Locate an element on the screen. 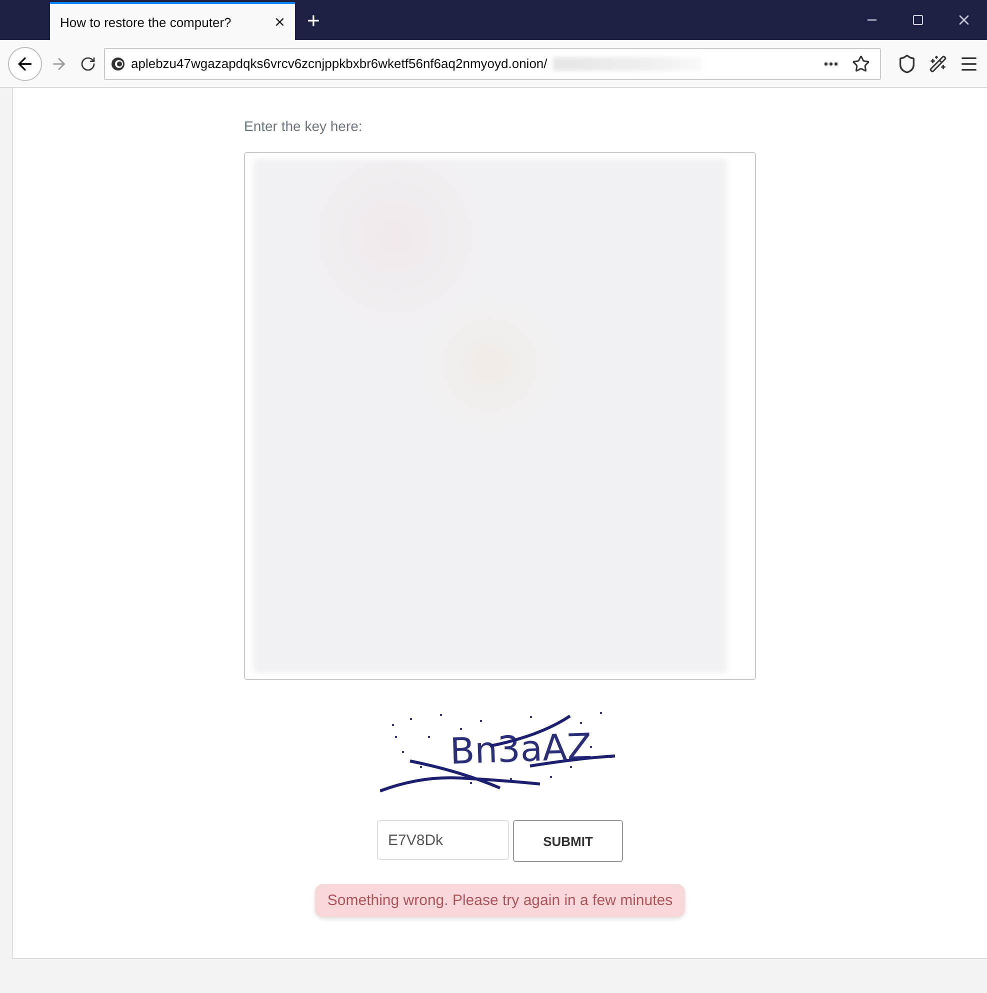 This screenshot has height=993, width=987. star-icon is located at coordinates (861, 63).